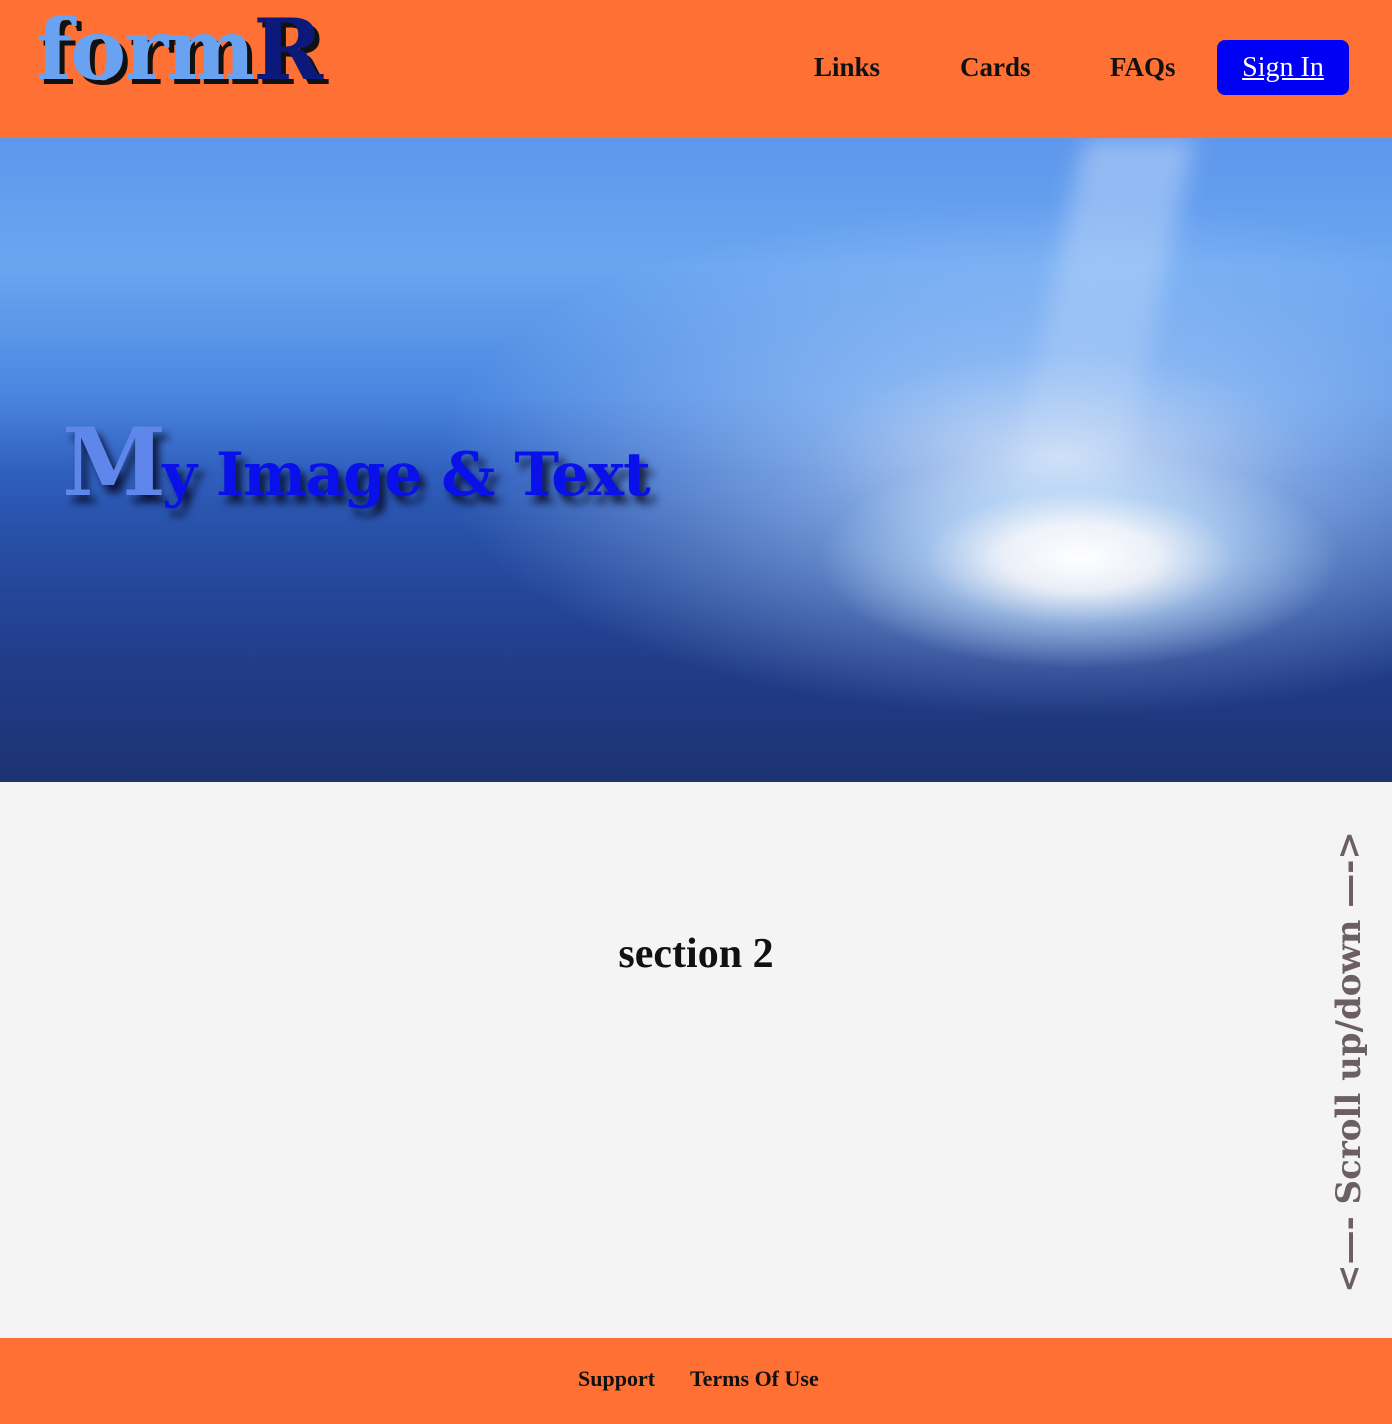 This screenshot has height=1424, width=1392. I want to click on hero-title-rest: y Image & Text, so click(406, 475).